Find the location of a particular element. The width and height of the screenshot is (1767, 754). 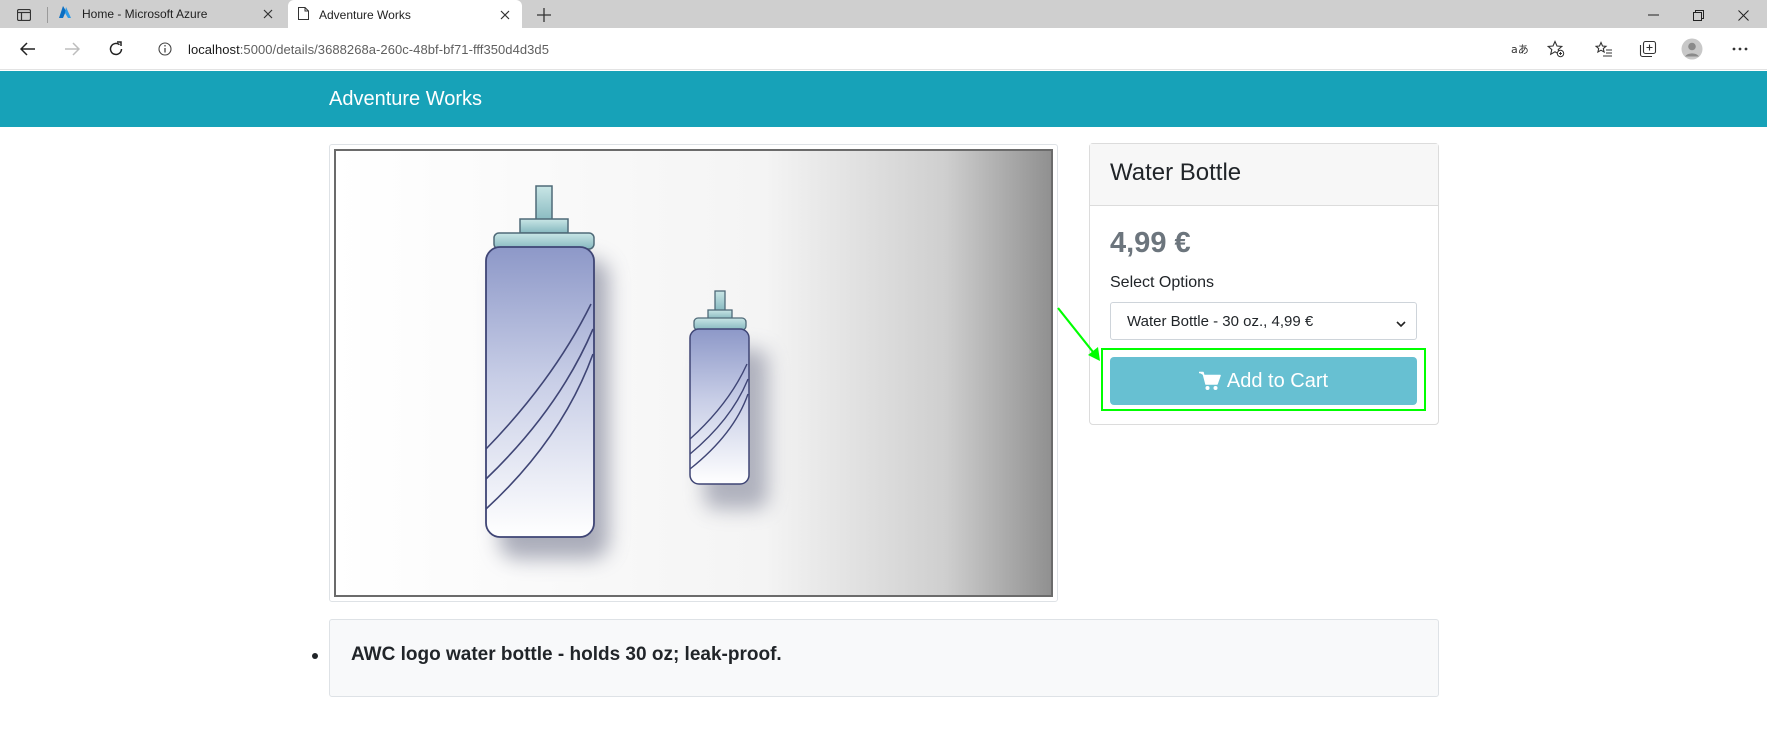

chevron-down-icon is located at coordinates (1401, 323).